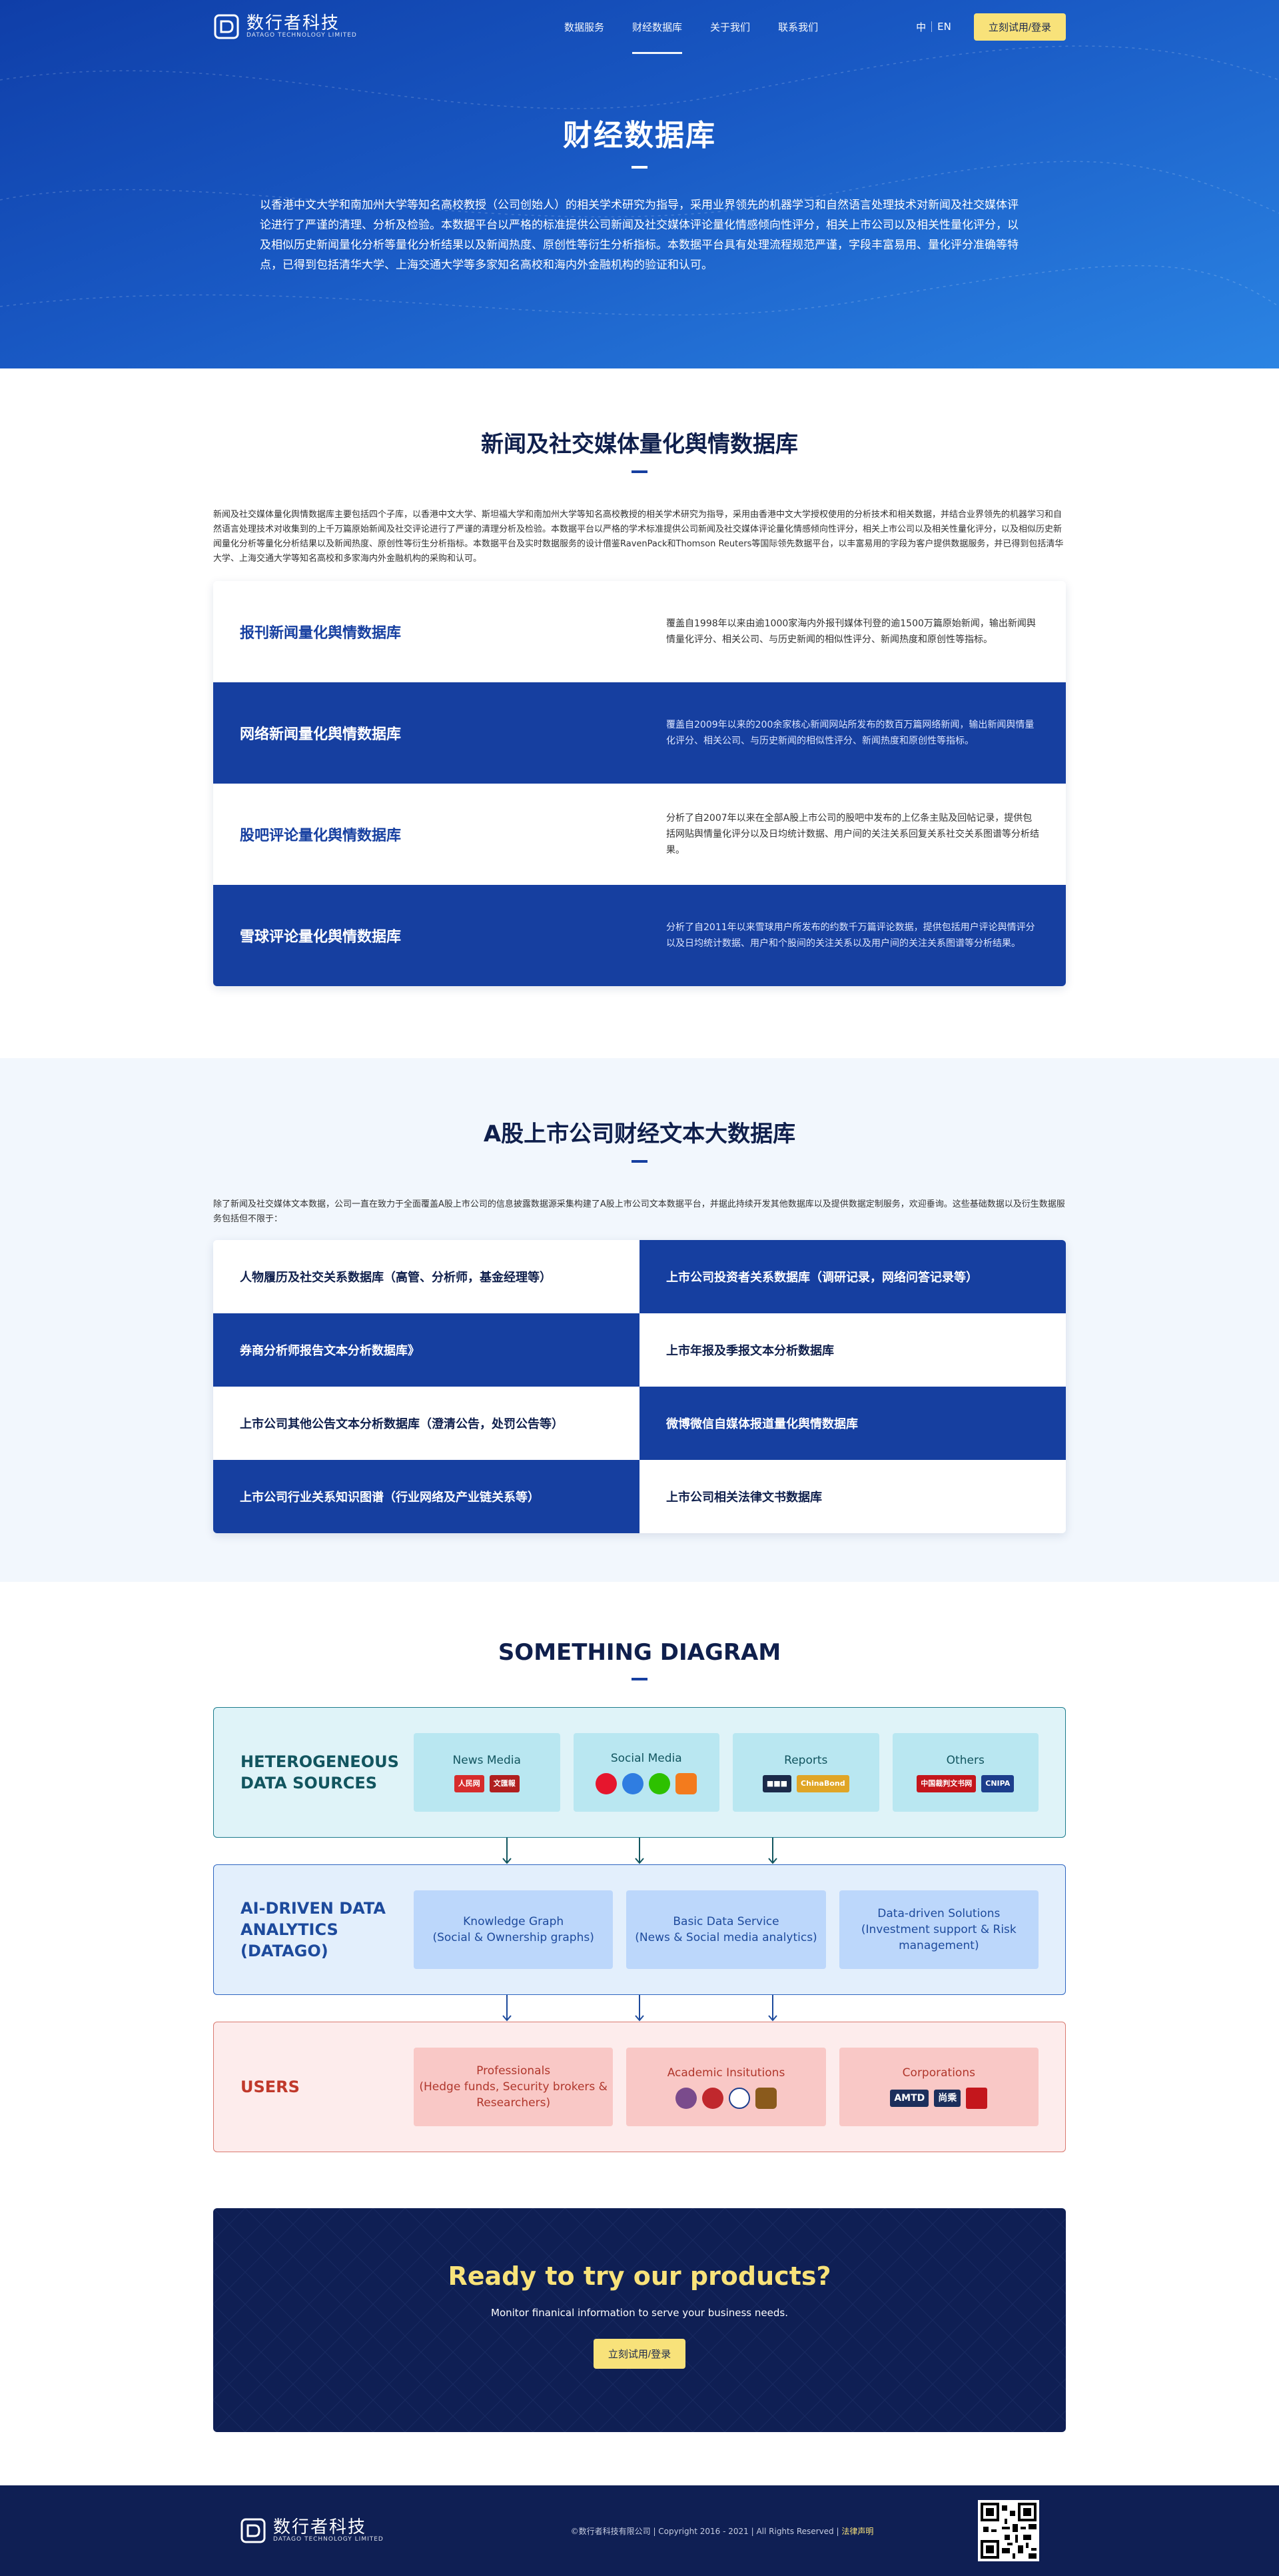  I want to click on social-media-box: Social Media, so click(646, 1772).